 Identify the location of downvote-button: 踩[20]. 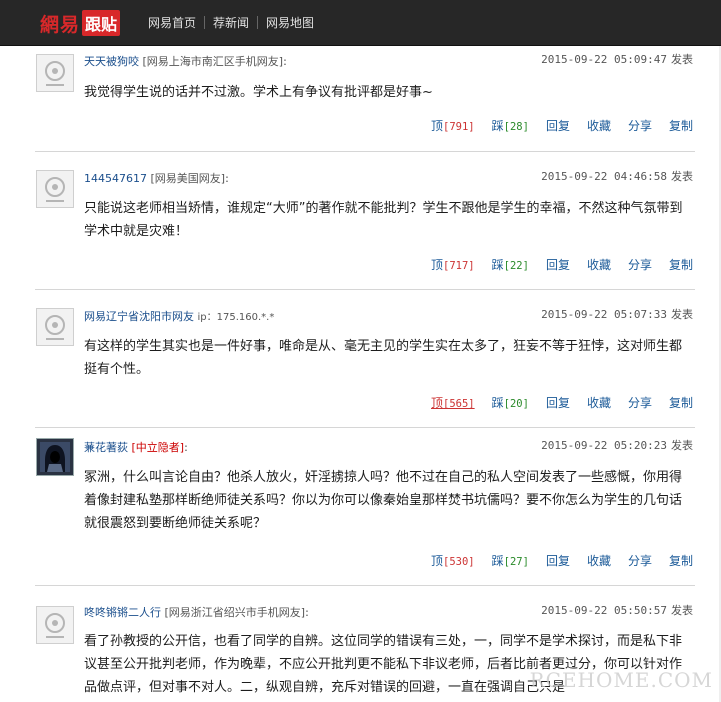
(510, 402).